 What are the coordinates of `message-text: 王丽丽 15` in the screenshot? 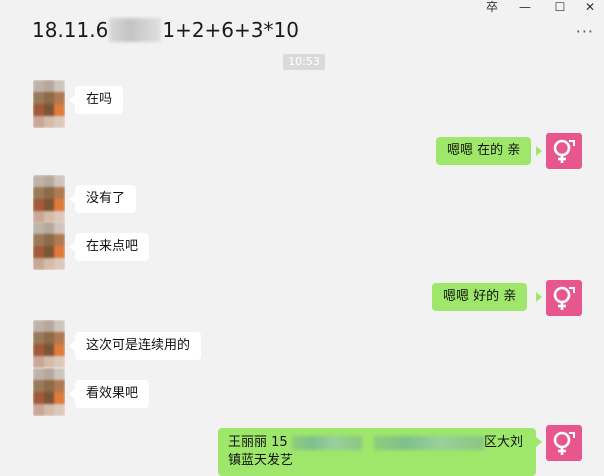 It's located at (258, 442).